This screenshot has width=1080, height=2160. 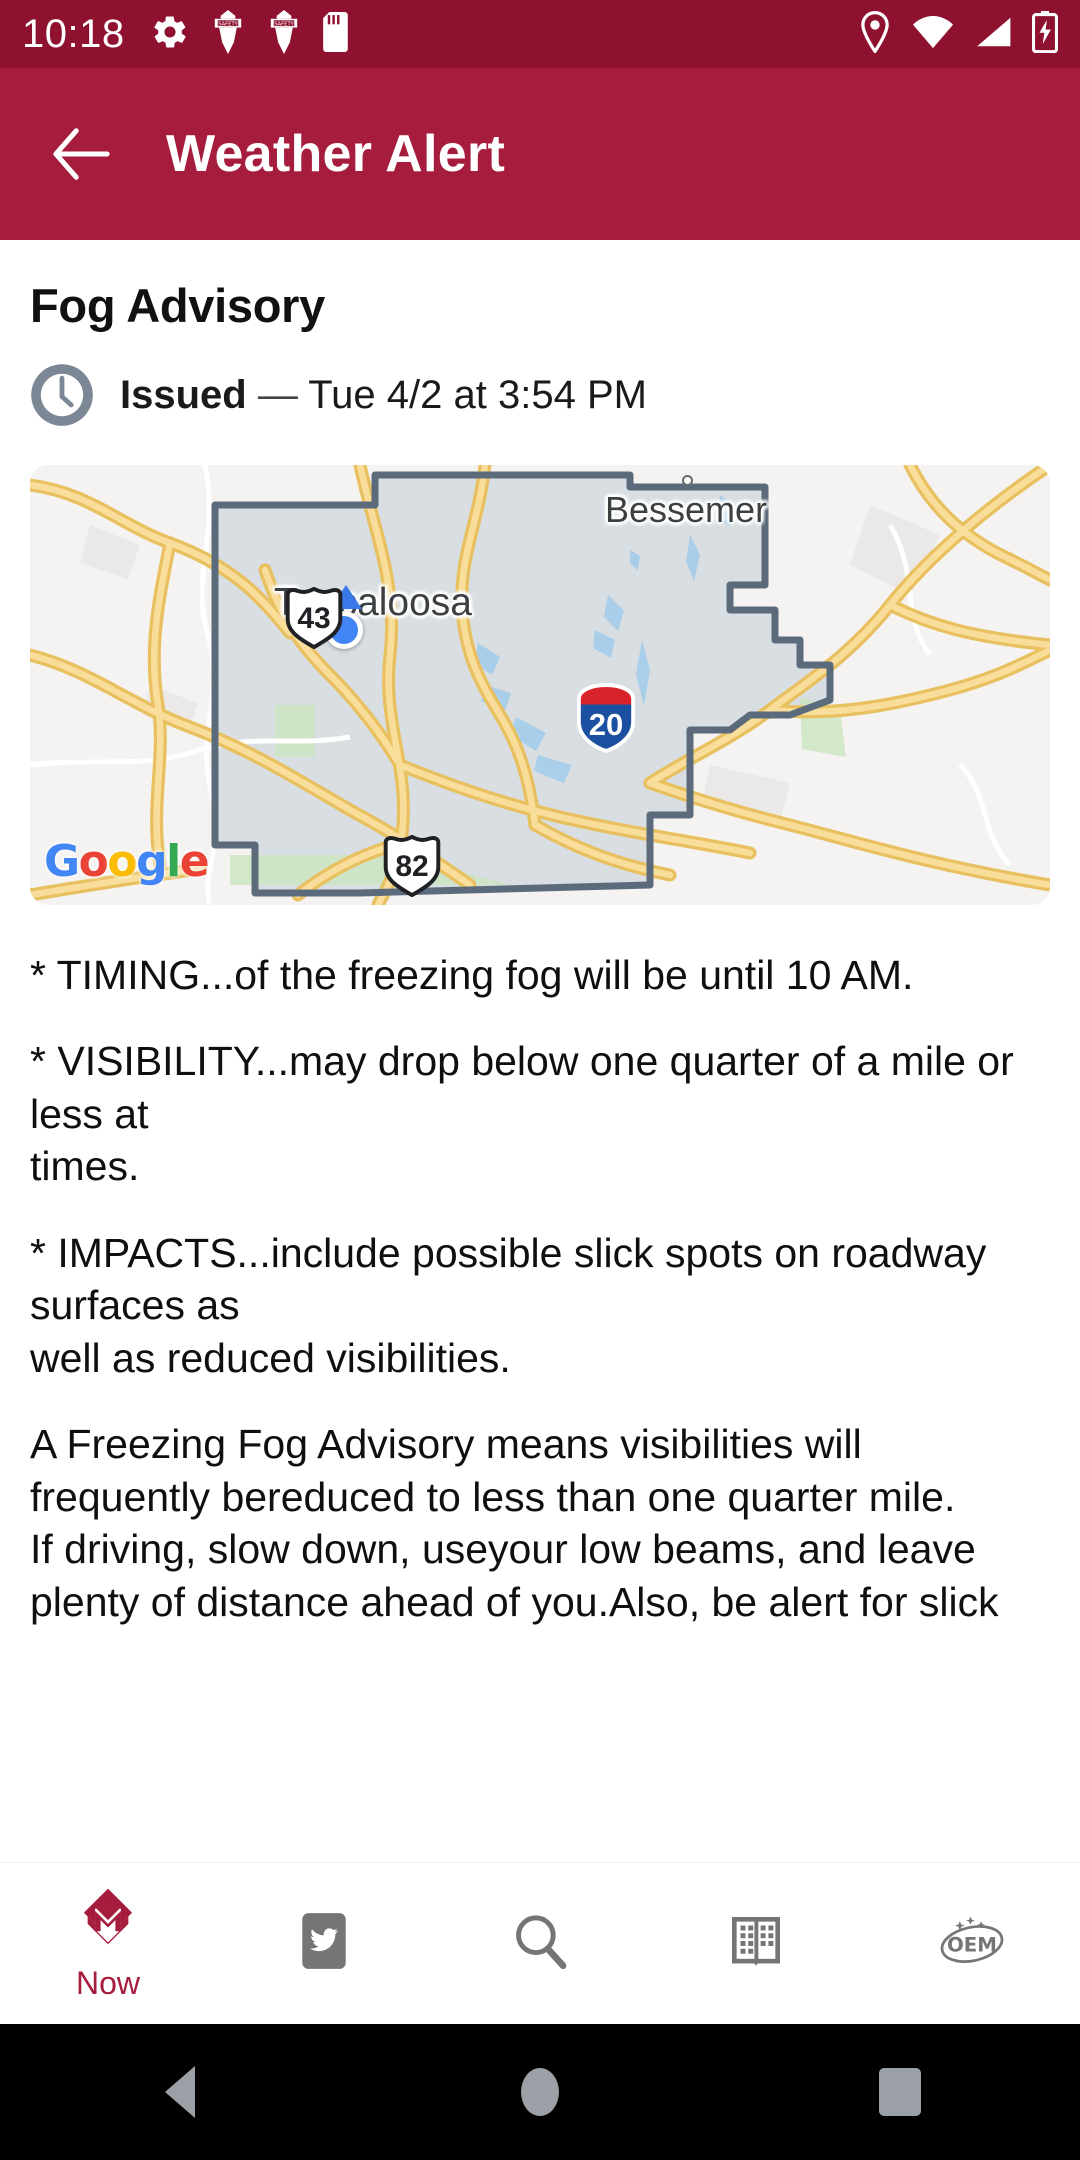 I want to click on nav-item-now: Now, so click(x=108, y=1943).